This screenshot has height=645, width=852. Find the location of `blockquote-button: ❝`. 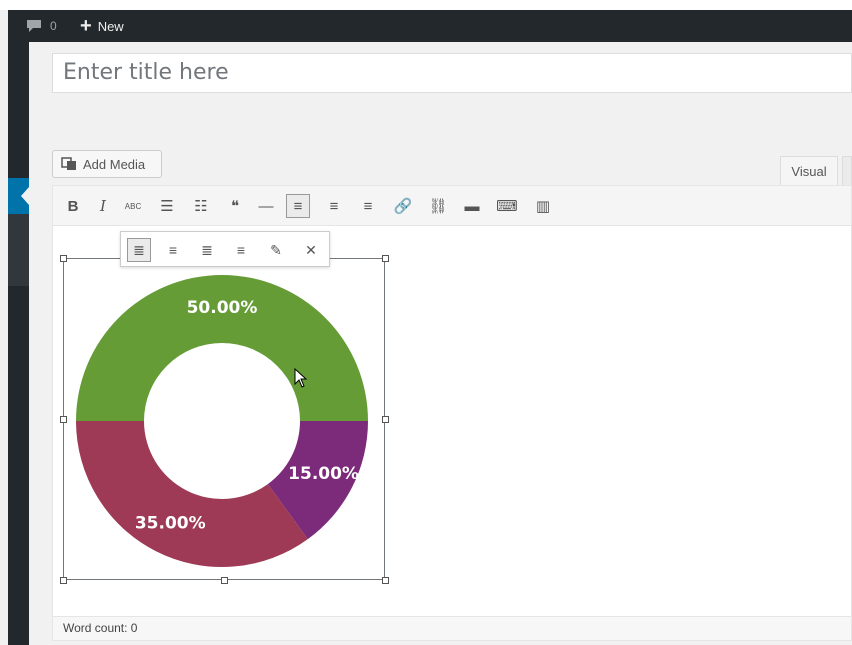

blockquote-button: ❝ is located at coordinates (235, 206).